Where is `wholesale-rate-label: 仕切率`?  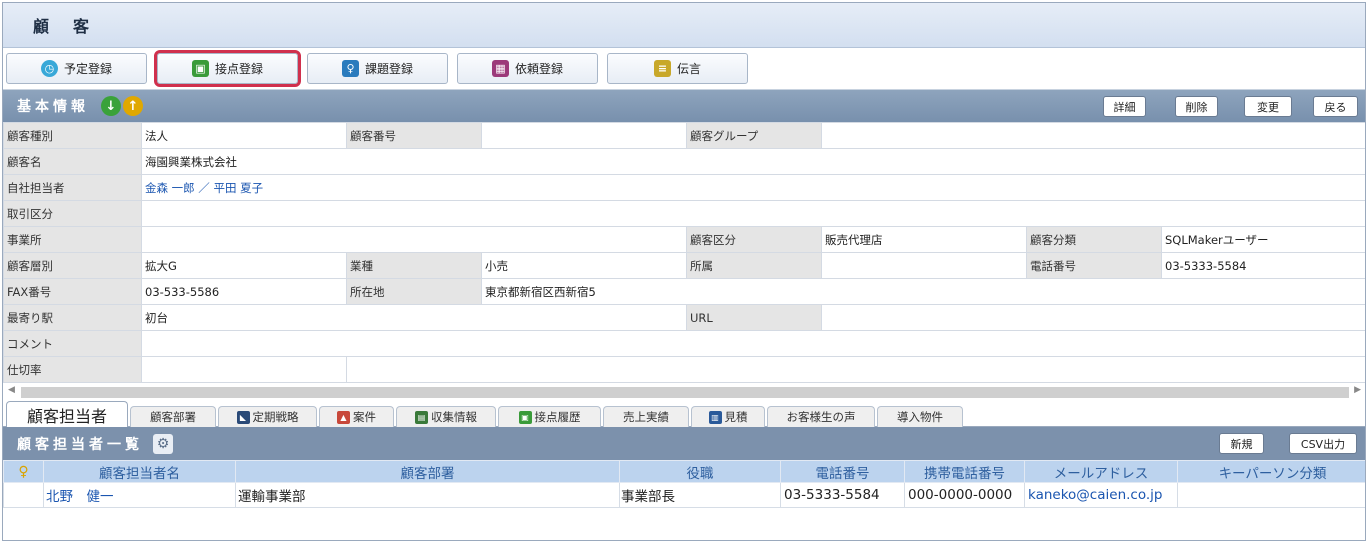 wholesale-rate-label: 仕切率 is located at coordinates (72, 369).